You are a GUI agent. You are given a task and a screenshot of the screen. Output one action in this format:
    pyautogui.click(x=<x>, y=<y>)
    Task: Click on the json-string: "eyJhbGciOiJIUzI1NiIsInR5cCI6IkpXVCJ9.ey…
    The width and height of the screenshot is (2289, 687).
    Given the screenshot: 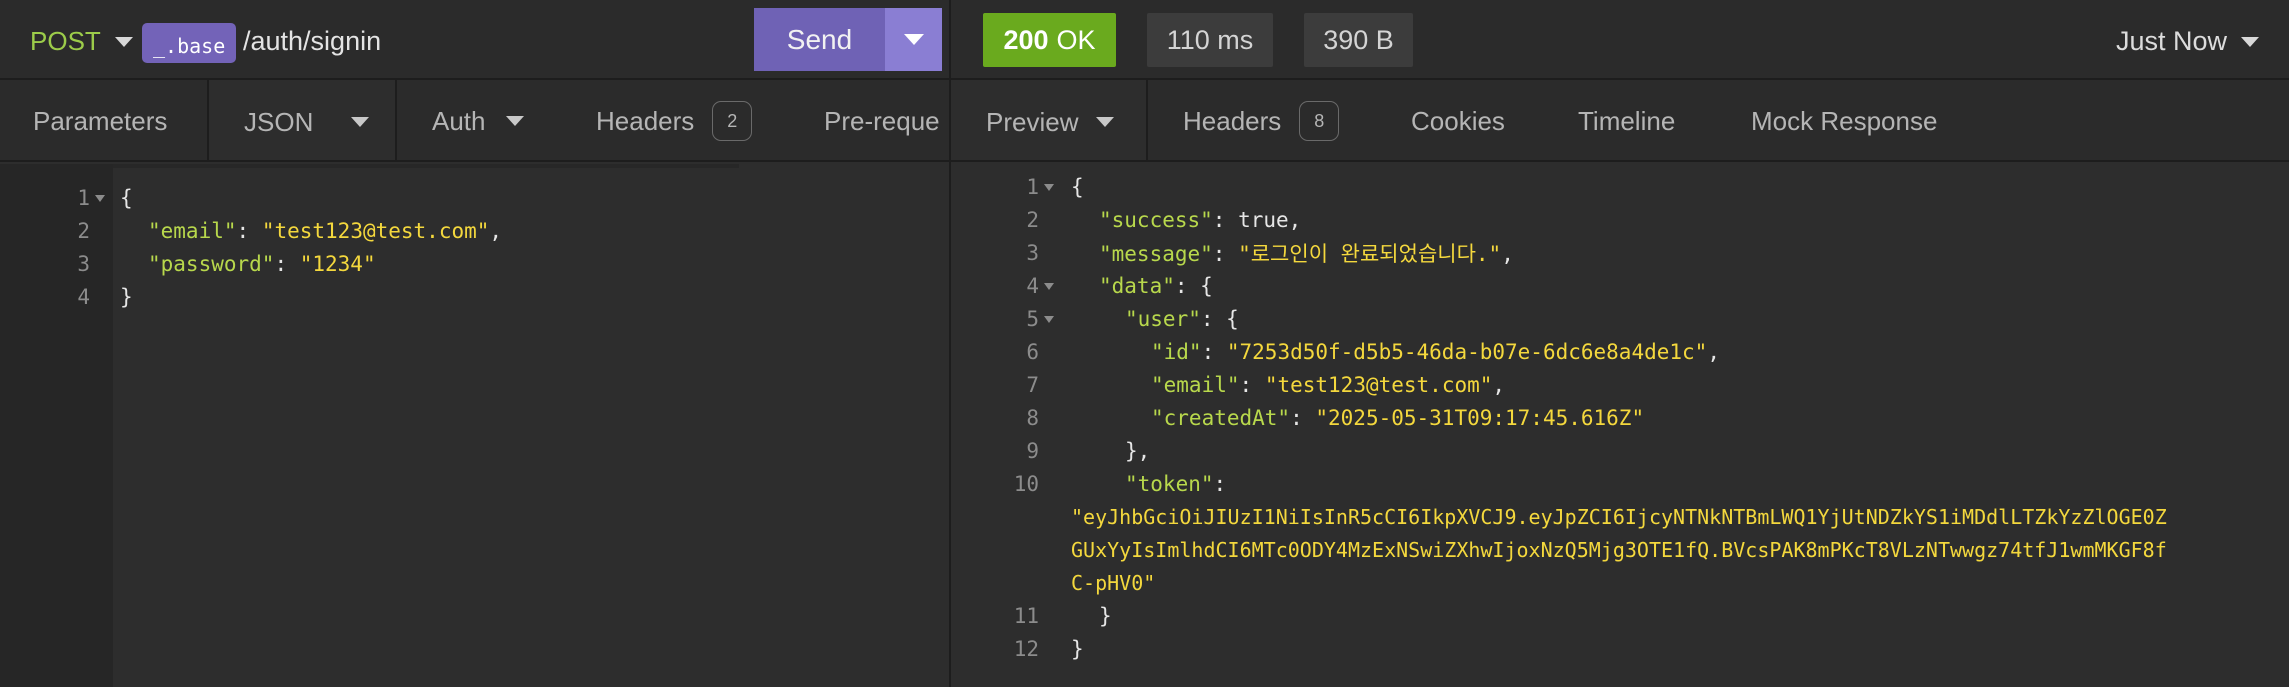 What is the action you would take?
    pyautogui.click(x=1619, y=516)
    